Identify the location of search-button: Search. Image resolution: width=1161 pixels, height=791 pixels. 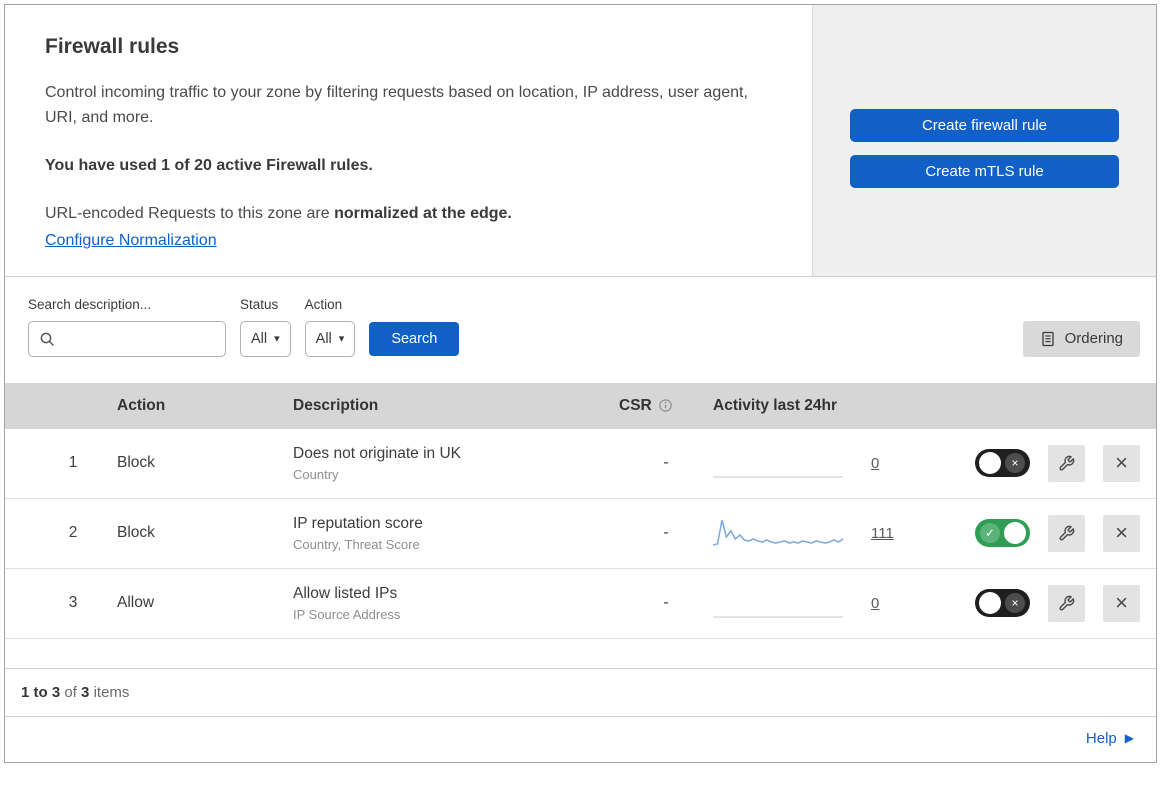
(414, 338).